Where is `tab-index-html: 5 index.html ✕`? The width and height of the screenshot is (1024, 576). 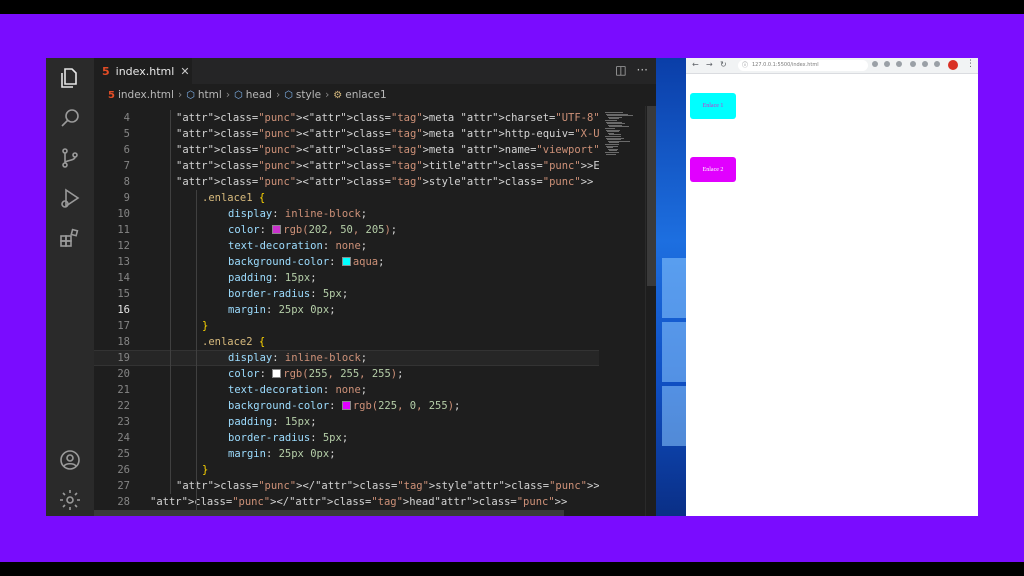
tab-index-html: 5 index.html ✕ is located at coordinates (143, 71).